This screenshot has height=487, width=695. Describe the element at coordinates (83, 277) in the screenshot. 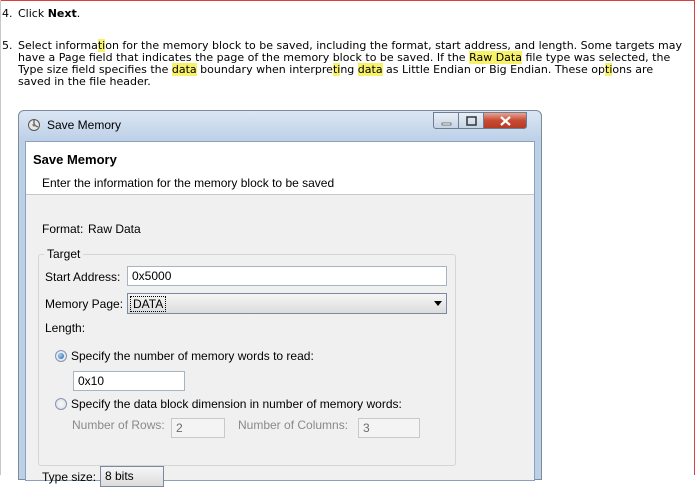

I see `start-address-label: Start Address:` at that location.